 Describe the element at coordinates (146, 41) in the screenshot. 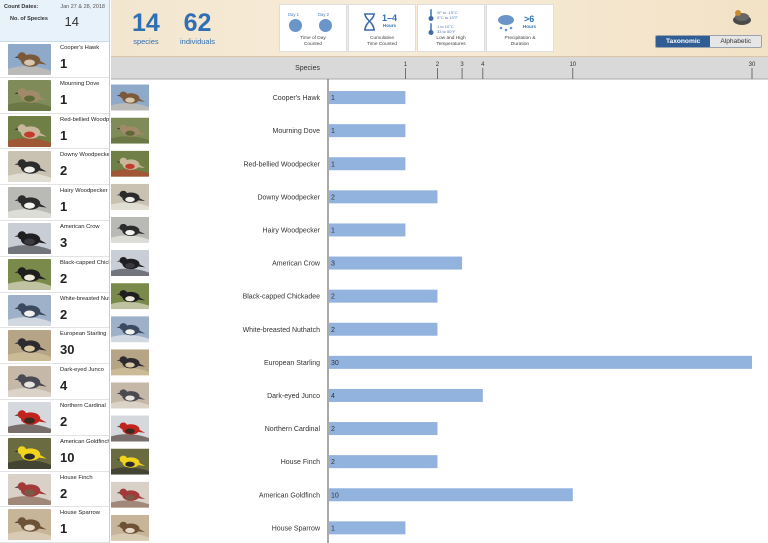

I see `species-label: species` at that location.